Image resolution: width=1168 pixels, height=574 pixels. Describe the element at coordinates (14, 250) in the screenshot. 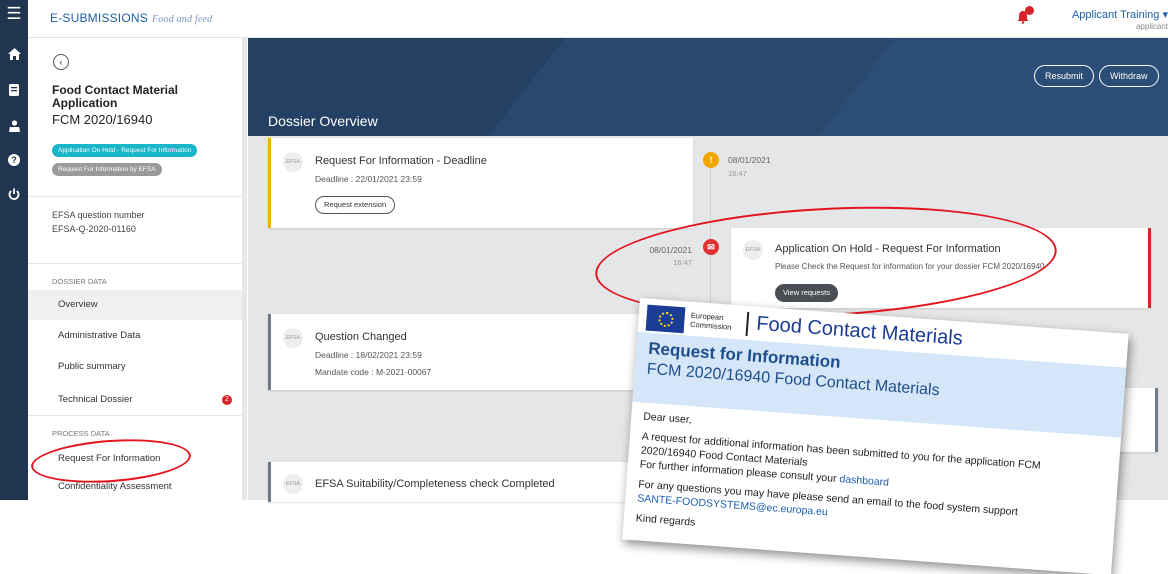

I see `icon-rail: ☰ ?` at that location.